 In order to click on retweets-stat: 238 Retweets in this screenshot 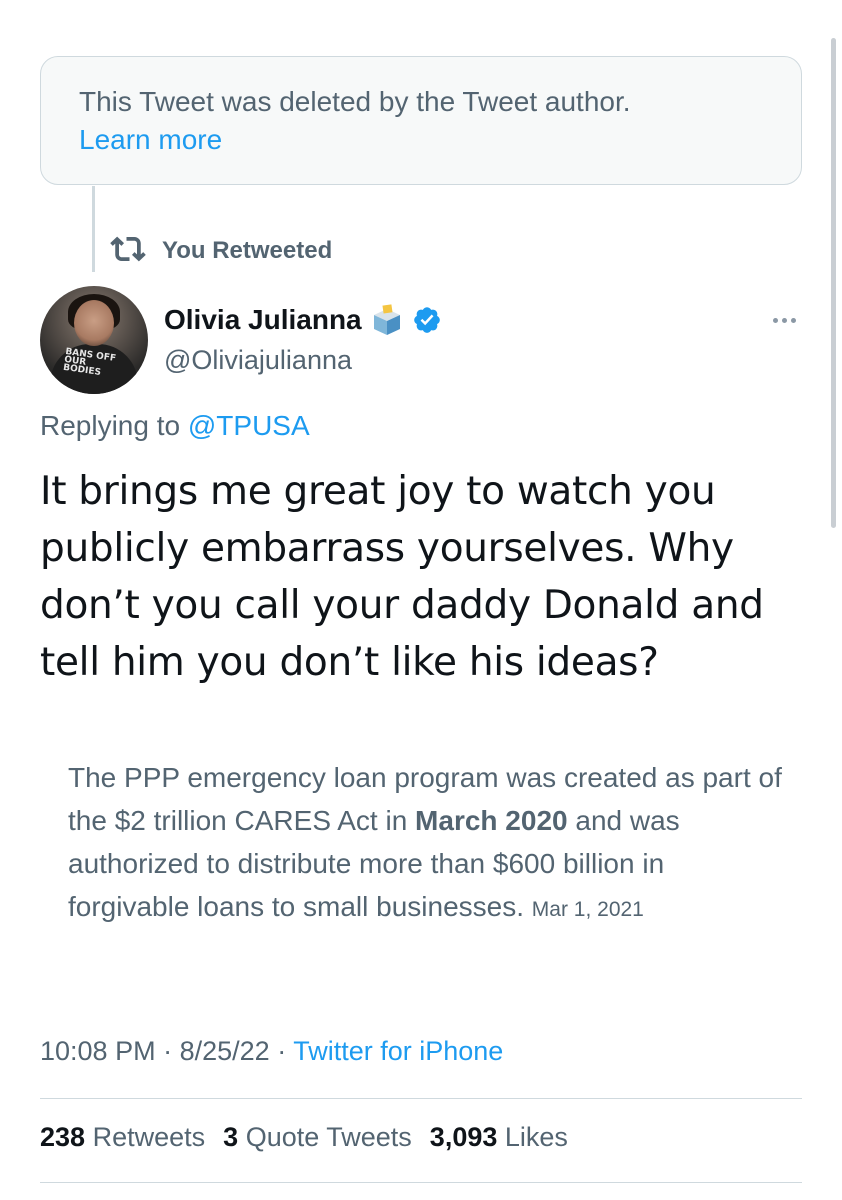, I will do `click(122, 1137)`.